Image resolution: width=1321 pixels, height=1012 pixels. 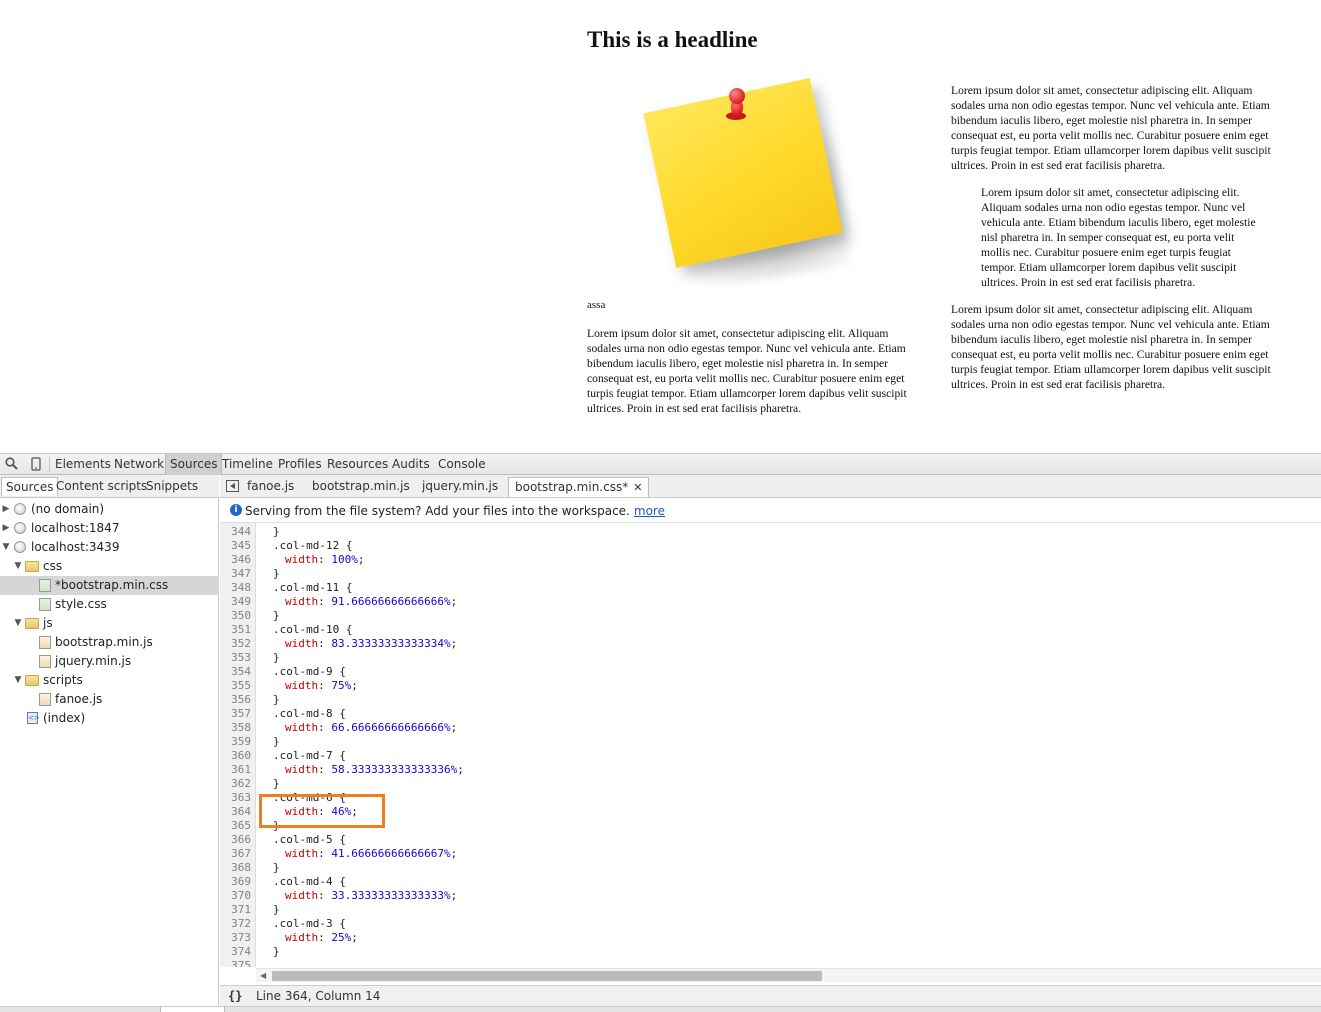 What do you see at coordinates (109, 547) in the screenshot?
I see `tree-item-localhost-3439: ▼ localhost:3439` at bounding box center [109, 547].